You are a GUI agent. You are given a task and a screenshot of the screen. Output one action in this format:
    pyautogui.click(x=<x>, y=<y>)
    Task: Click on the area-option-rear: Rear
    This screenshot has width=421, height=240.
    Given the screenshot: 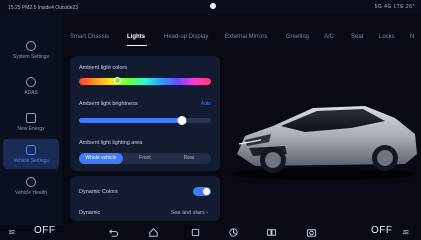 What is the action you would take?
    pyautogui.click(x=189, y=158)
    